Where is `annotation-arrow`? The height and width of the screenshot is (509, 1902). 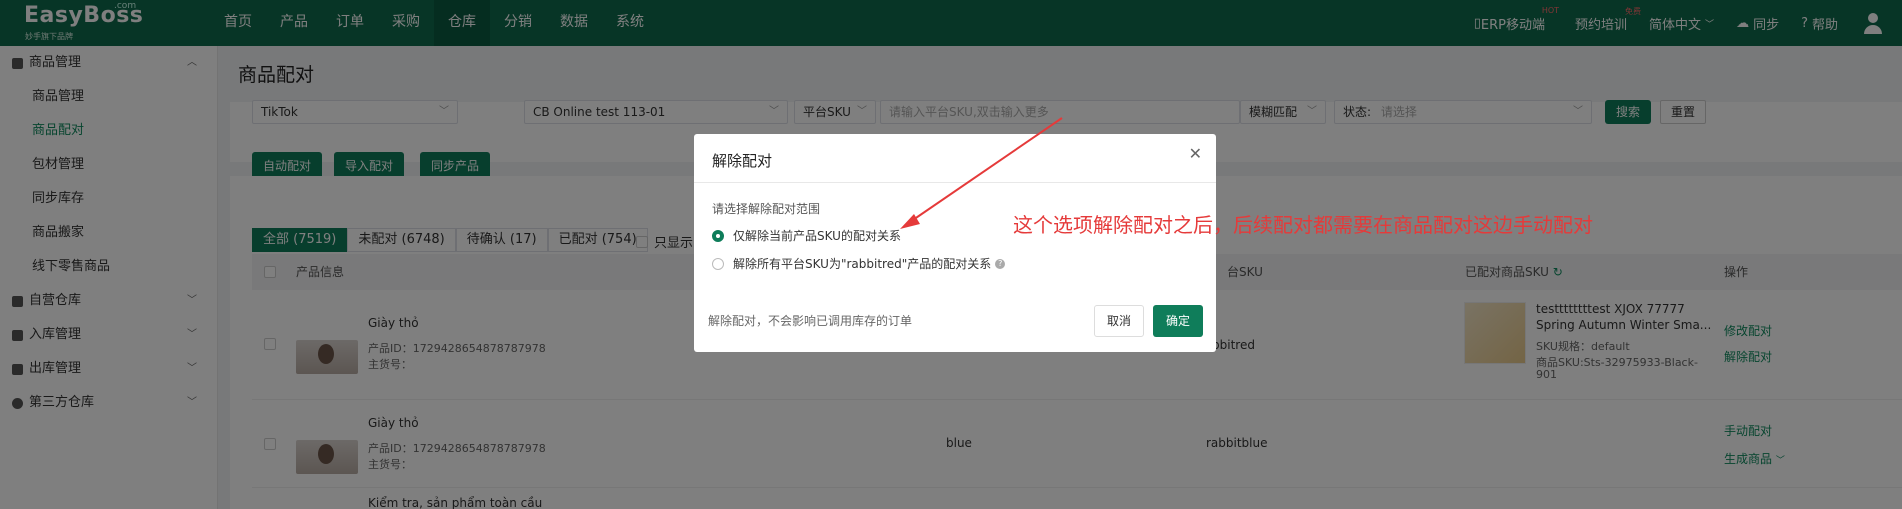
annotation-arrow is located at coordinates (981, 173).